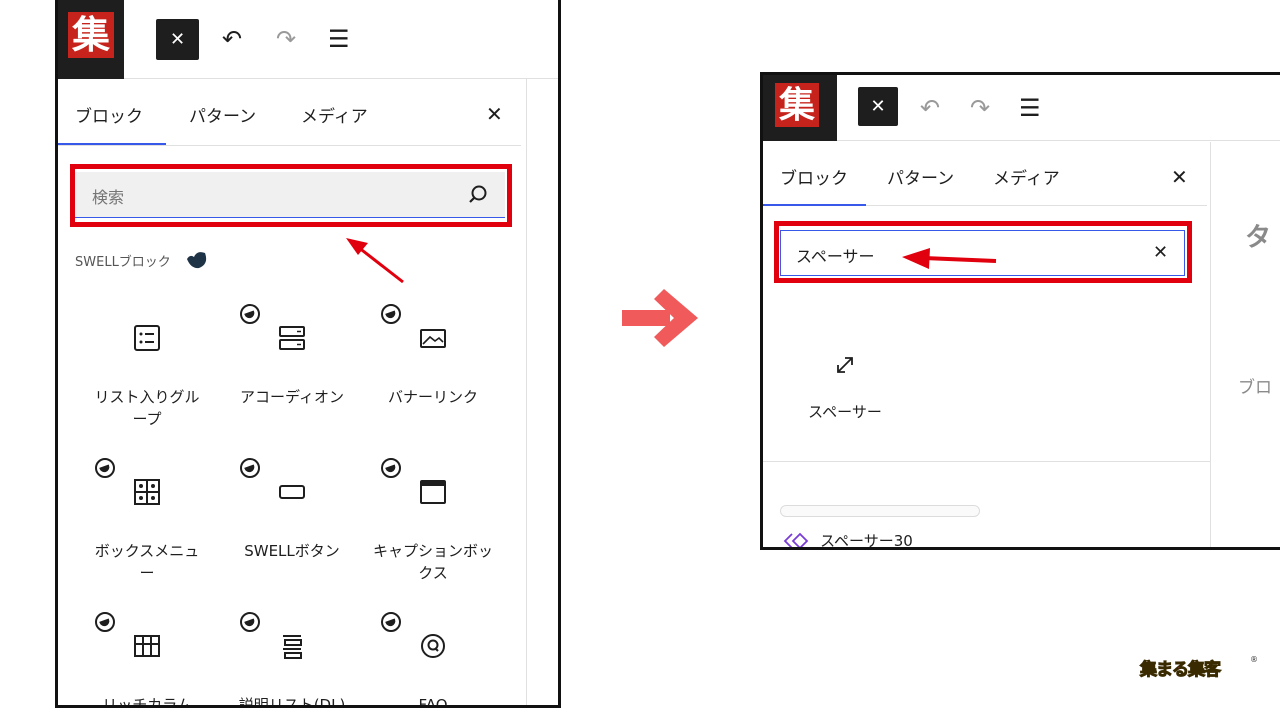 The width and height of the screenshot is (1280, 720). I want to click on pattern-label: スペーサー30, so click(866, 541).